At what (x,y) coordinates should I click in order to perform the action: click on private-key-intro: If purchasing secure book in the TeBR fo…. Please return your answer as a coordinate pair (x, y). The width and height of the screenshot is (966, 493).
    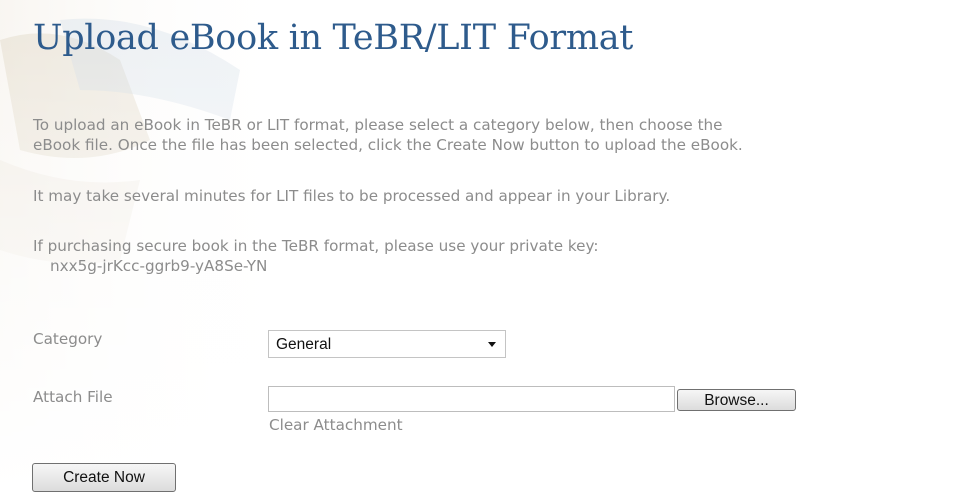
    Looking at the image, I should click on (316, 246).